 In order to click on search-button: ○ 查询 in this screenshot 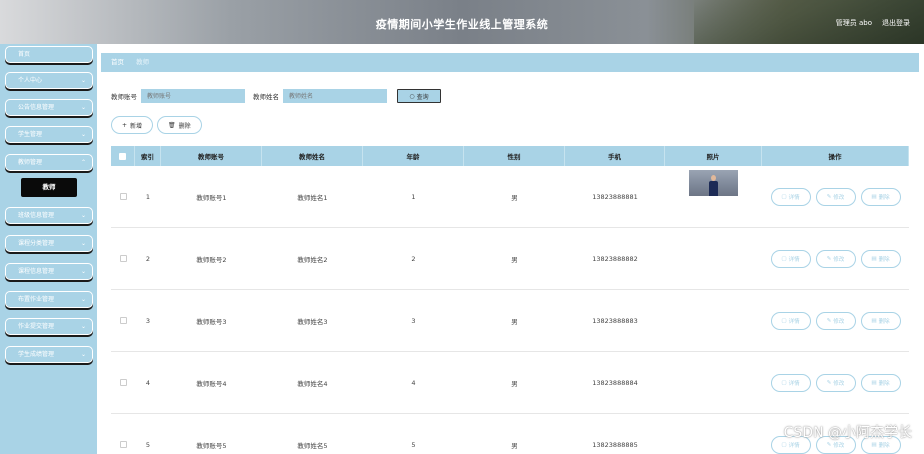, I will do `click(419, 96)`.